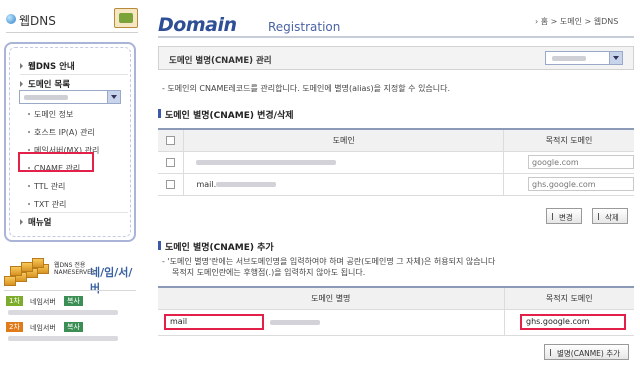  What do you see at coordinates (70, 97) in the screenshot?
I see `domain-select` at bounding box center [70, 97].